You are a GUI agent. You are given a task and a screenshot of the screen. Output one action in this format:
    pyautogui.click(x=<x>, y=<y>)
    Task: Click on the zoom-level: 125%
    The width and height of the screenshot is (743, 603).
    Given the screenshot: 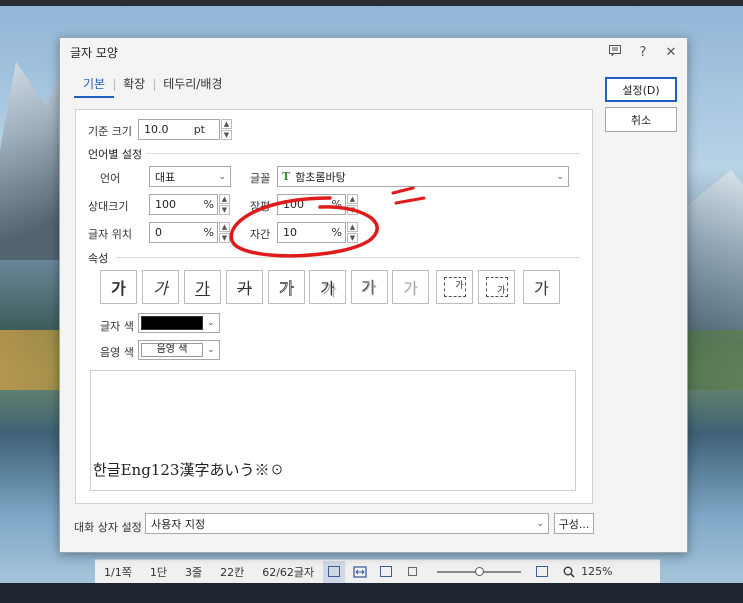 What is the action you would take?
    pyautogui.click(x=596, y=571)
    